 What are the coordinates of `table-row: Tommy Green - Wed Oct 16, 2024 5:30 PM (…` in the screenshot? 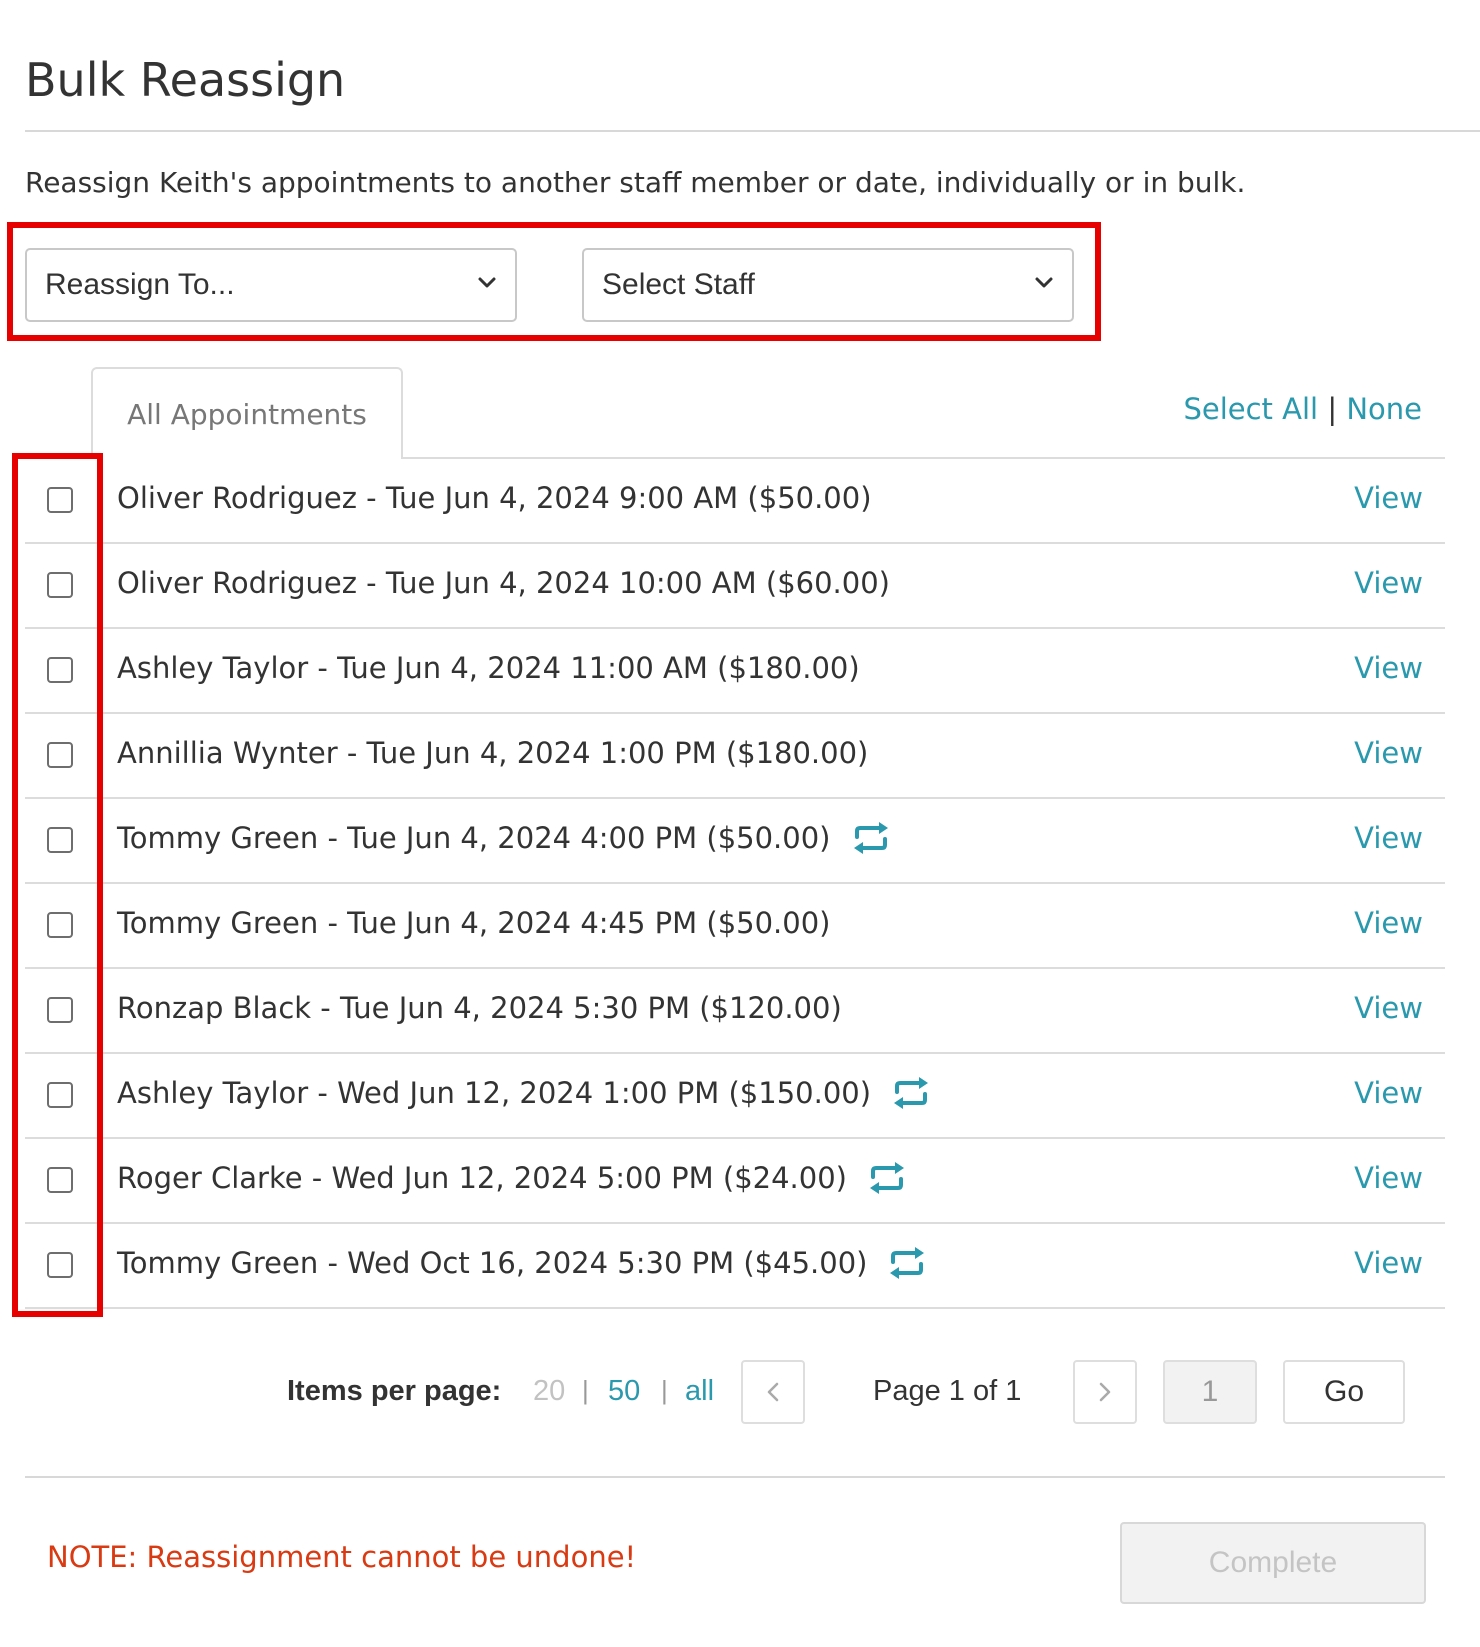 It's located at (735, 1266).